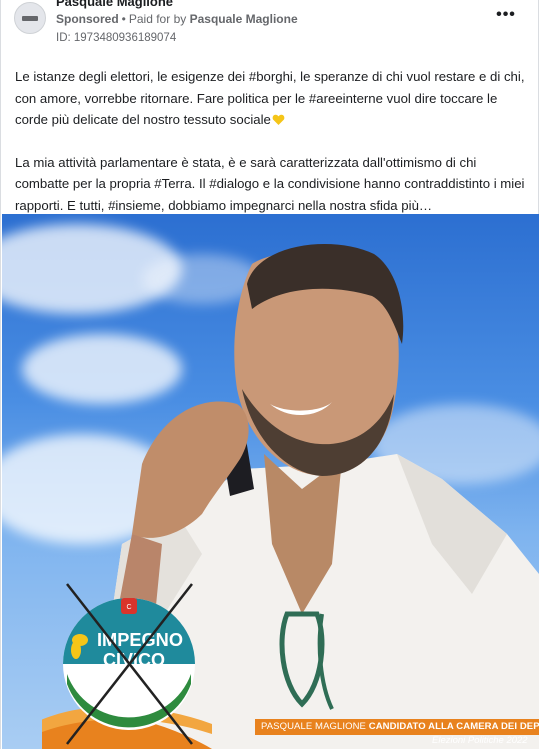  Describe the element at coordinates (157, 19) in the screenshot. I see `paid-for-prefix: Paid for by` at that location.